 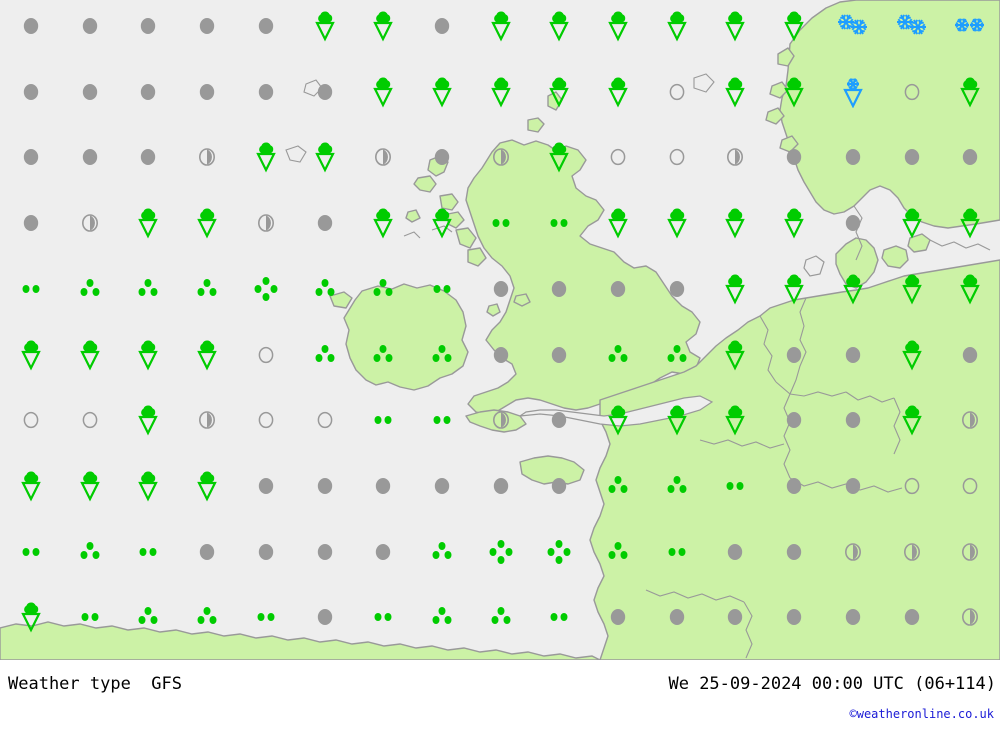 I want to click on snow-icon, so click(x=853, y=26).